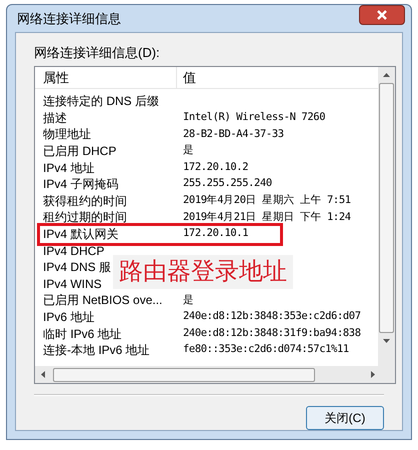 This screenshot has height=450, width=418. What do you see at coordinates (271, 333) in the screenshot?
I see `property-value: 240e:d8:12b:3848:31f9:ba94:838` at bounding box center [271, 333].